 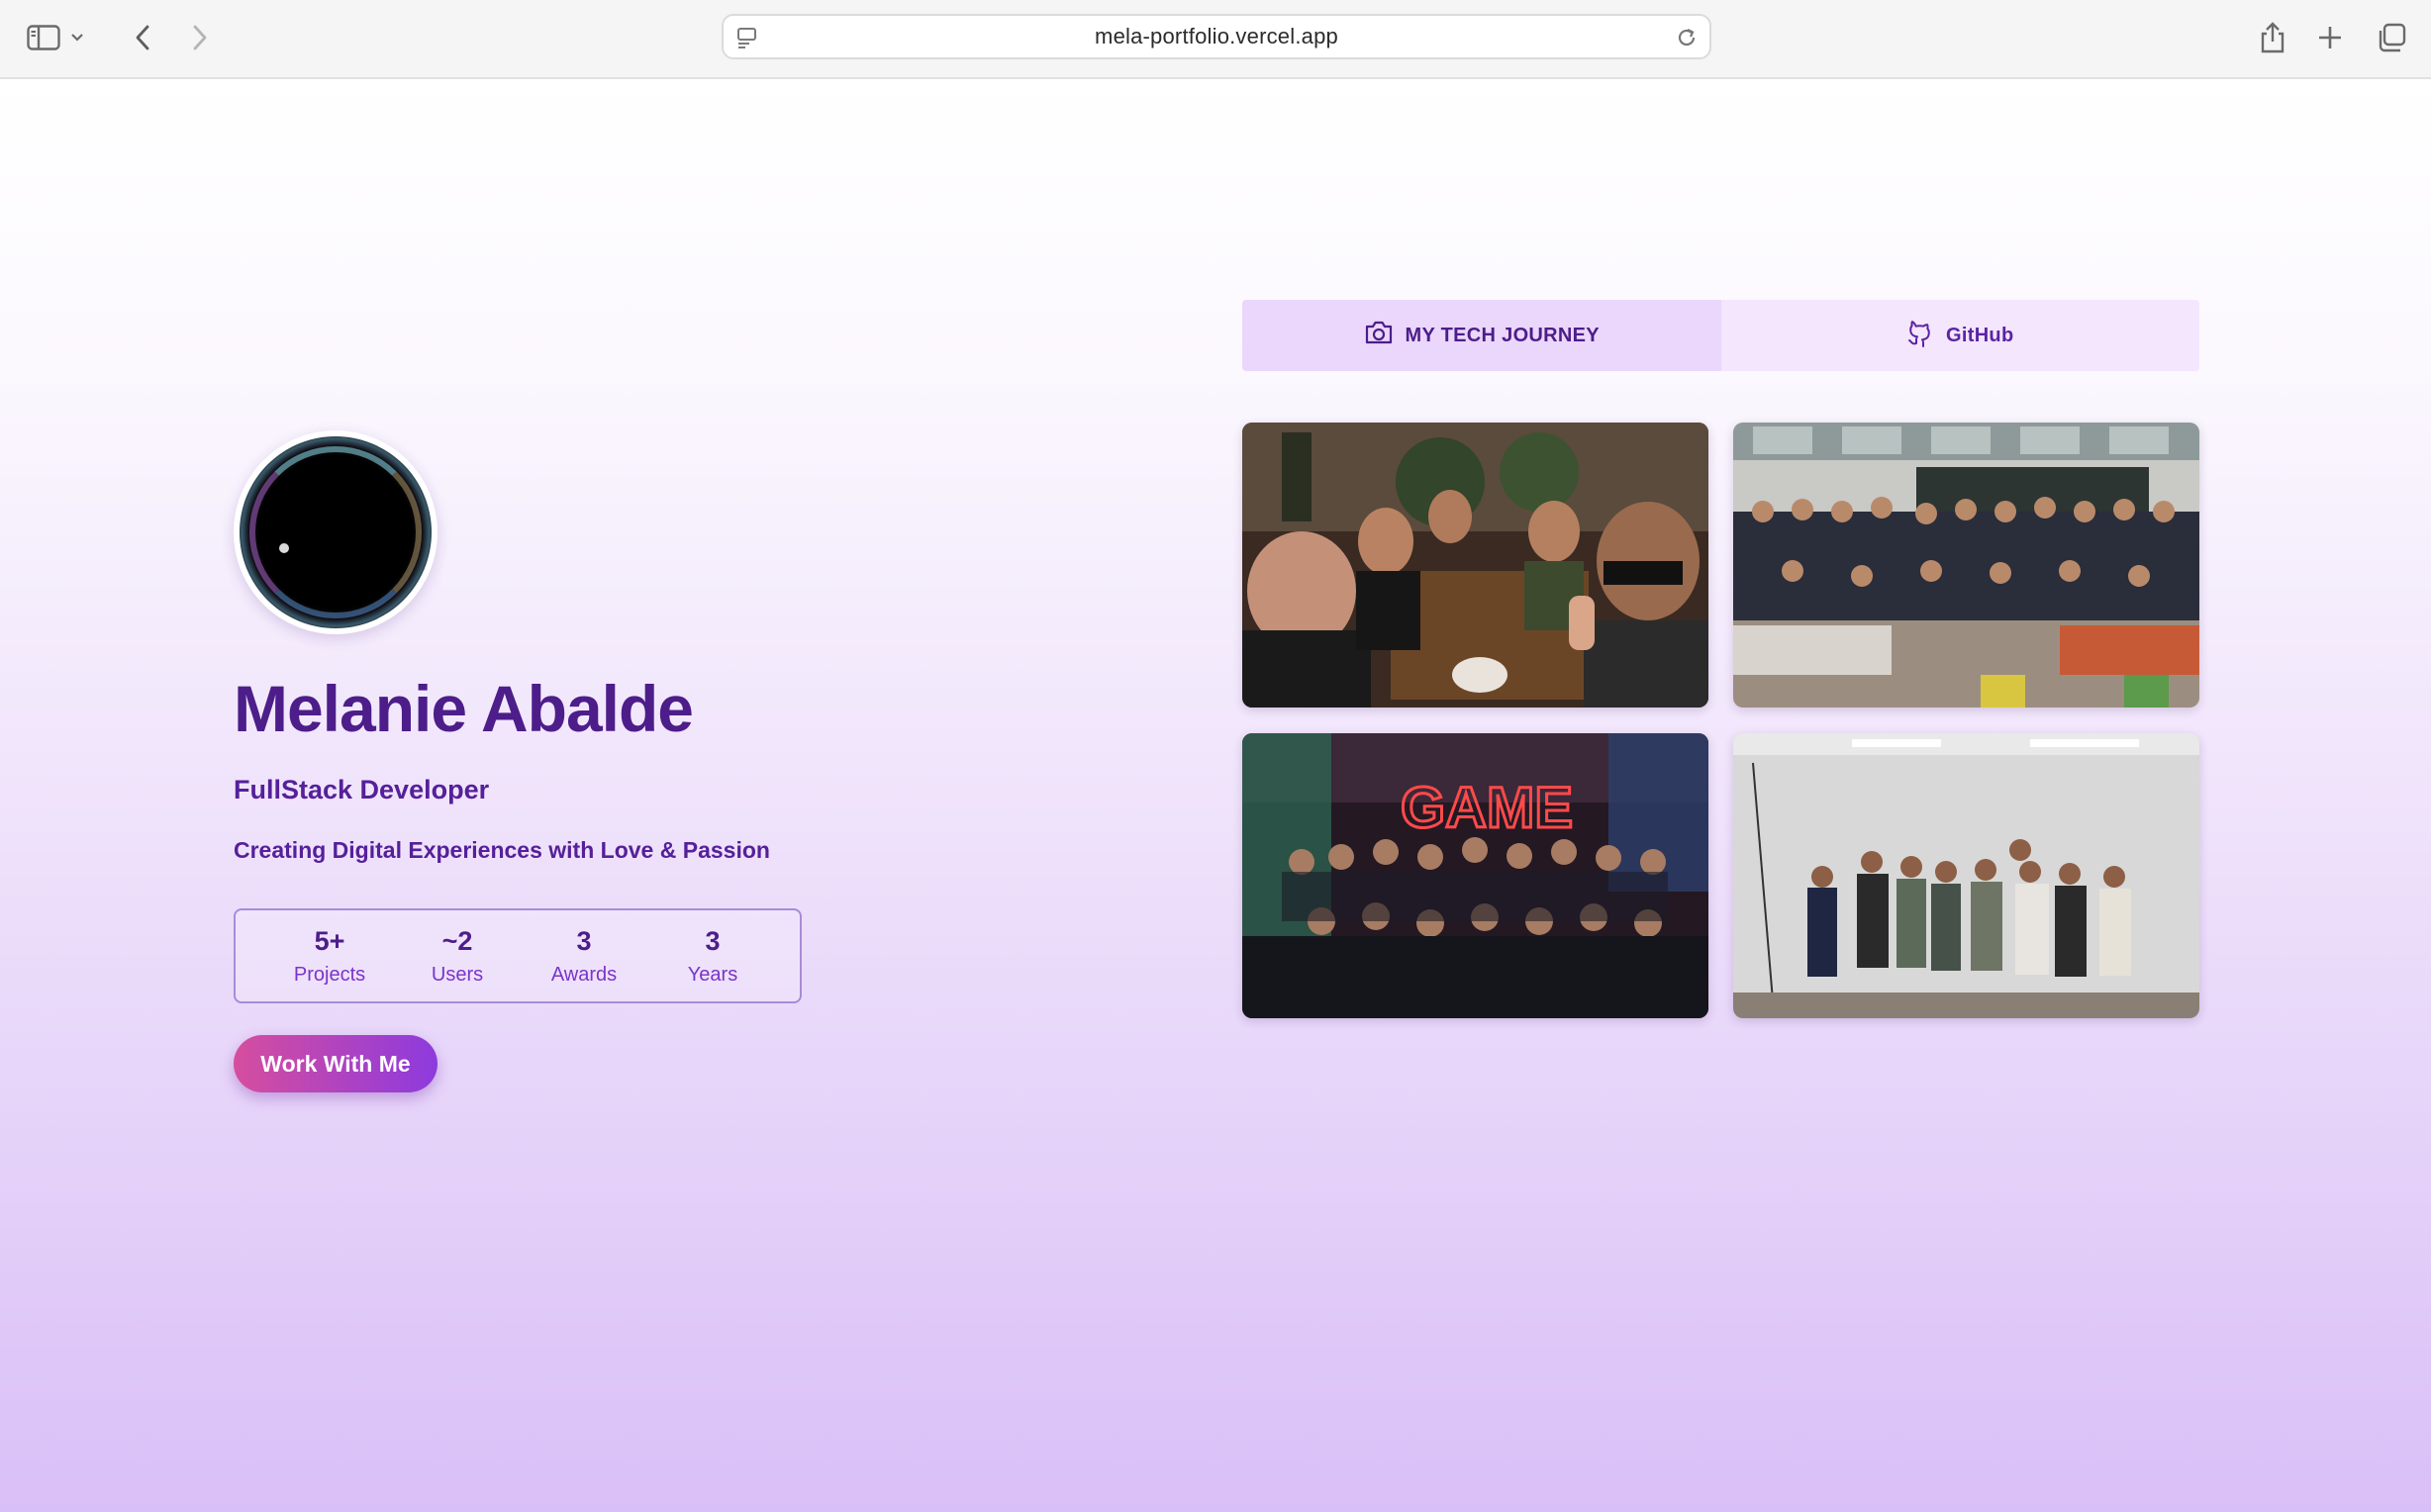 What do you see at coordinates (330, 975) in the screenshot?
I see `stat-label: Projects` at bounding box center [330, 975].